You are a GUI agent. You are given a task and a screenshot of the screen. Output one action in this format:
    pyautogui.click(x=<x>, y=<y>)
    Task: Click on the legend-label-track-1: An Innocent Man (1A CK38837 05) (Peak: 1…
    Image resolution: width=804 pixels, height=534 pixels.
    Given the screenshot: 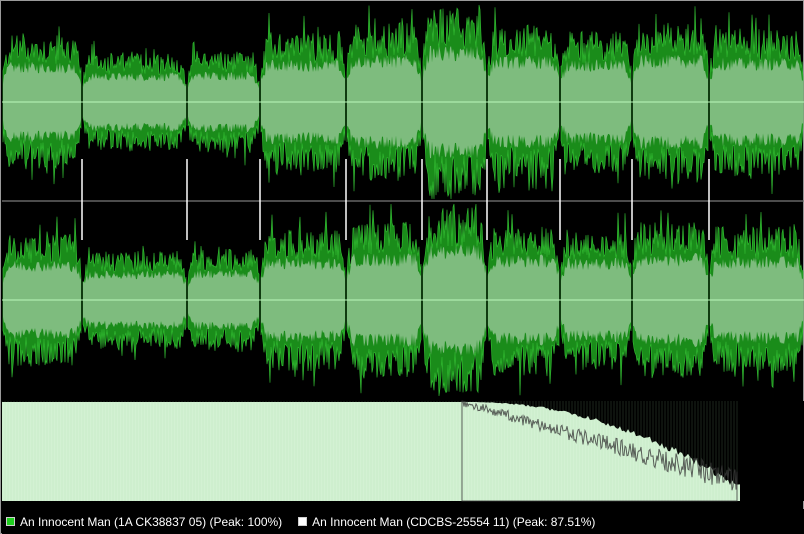 What is the action you would take?
    pyautogui.click(x=151, y=521)
    